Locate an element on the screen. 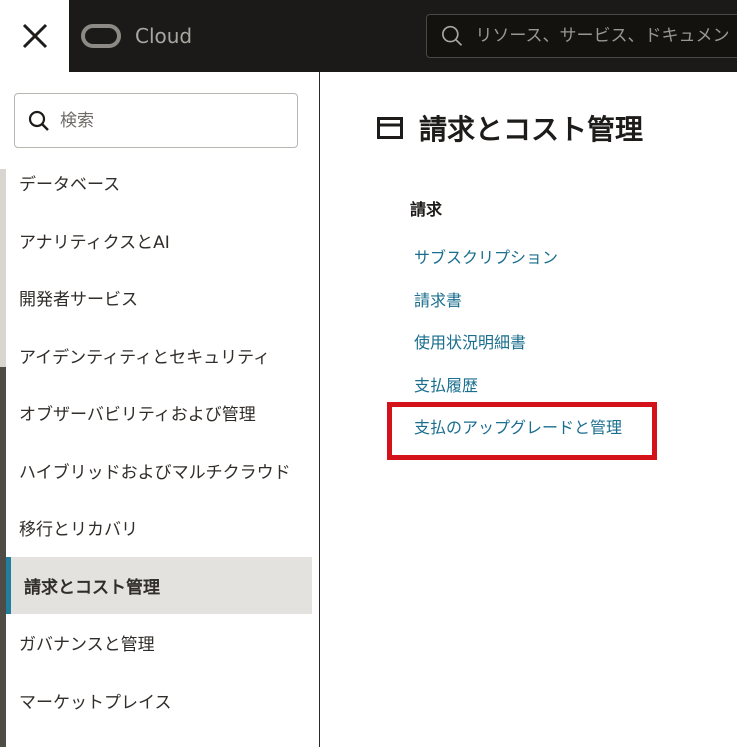 The width and height of the screenshot is (737, 747). sidebar-item-developer-services: 開発者サービス is located at coordinates (159, 298).